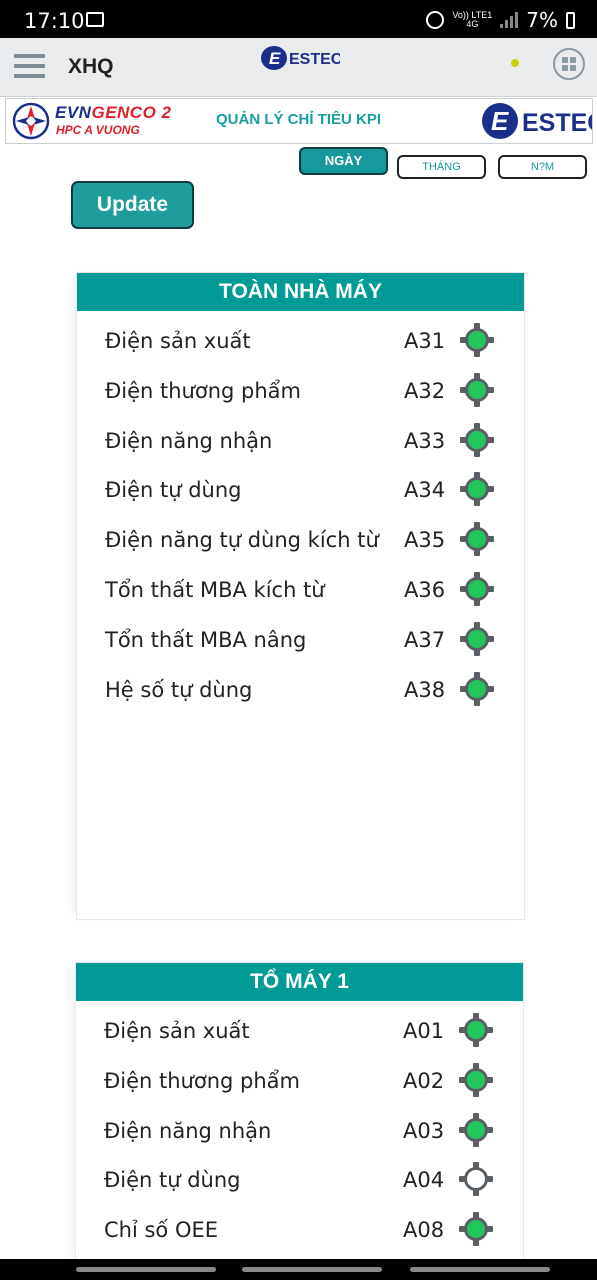 The width and height of the screenshot is (597, 1280). What do you see at coordinates (31, 121) in the screenshot?
I see `evn-emblem-icon` at bounding box center [31, 121].